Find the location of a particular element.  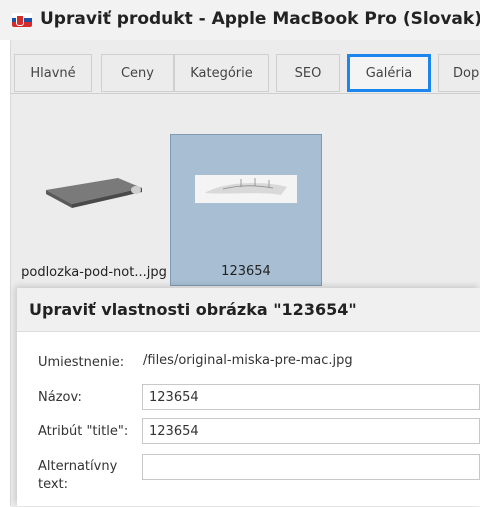

trackpad-image is located at coordinates (93, 190).